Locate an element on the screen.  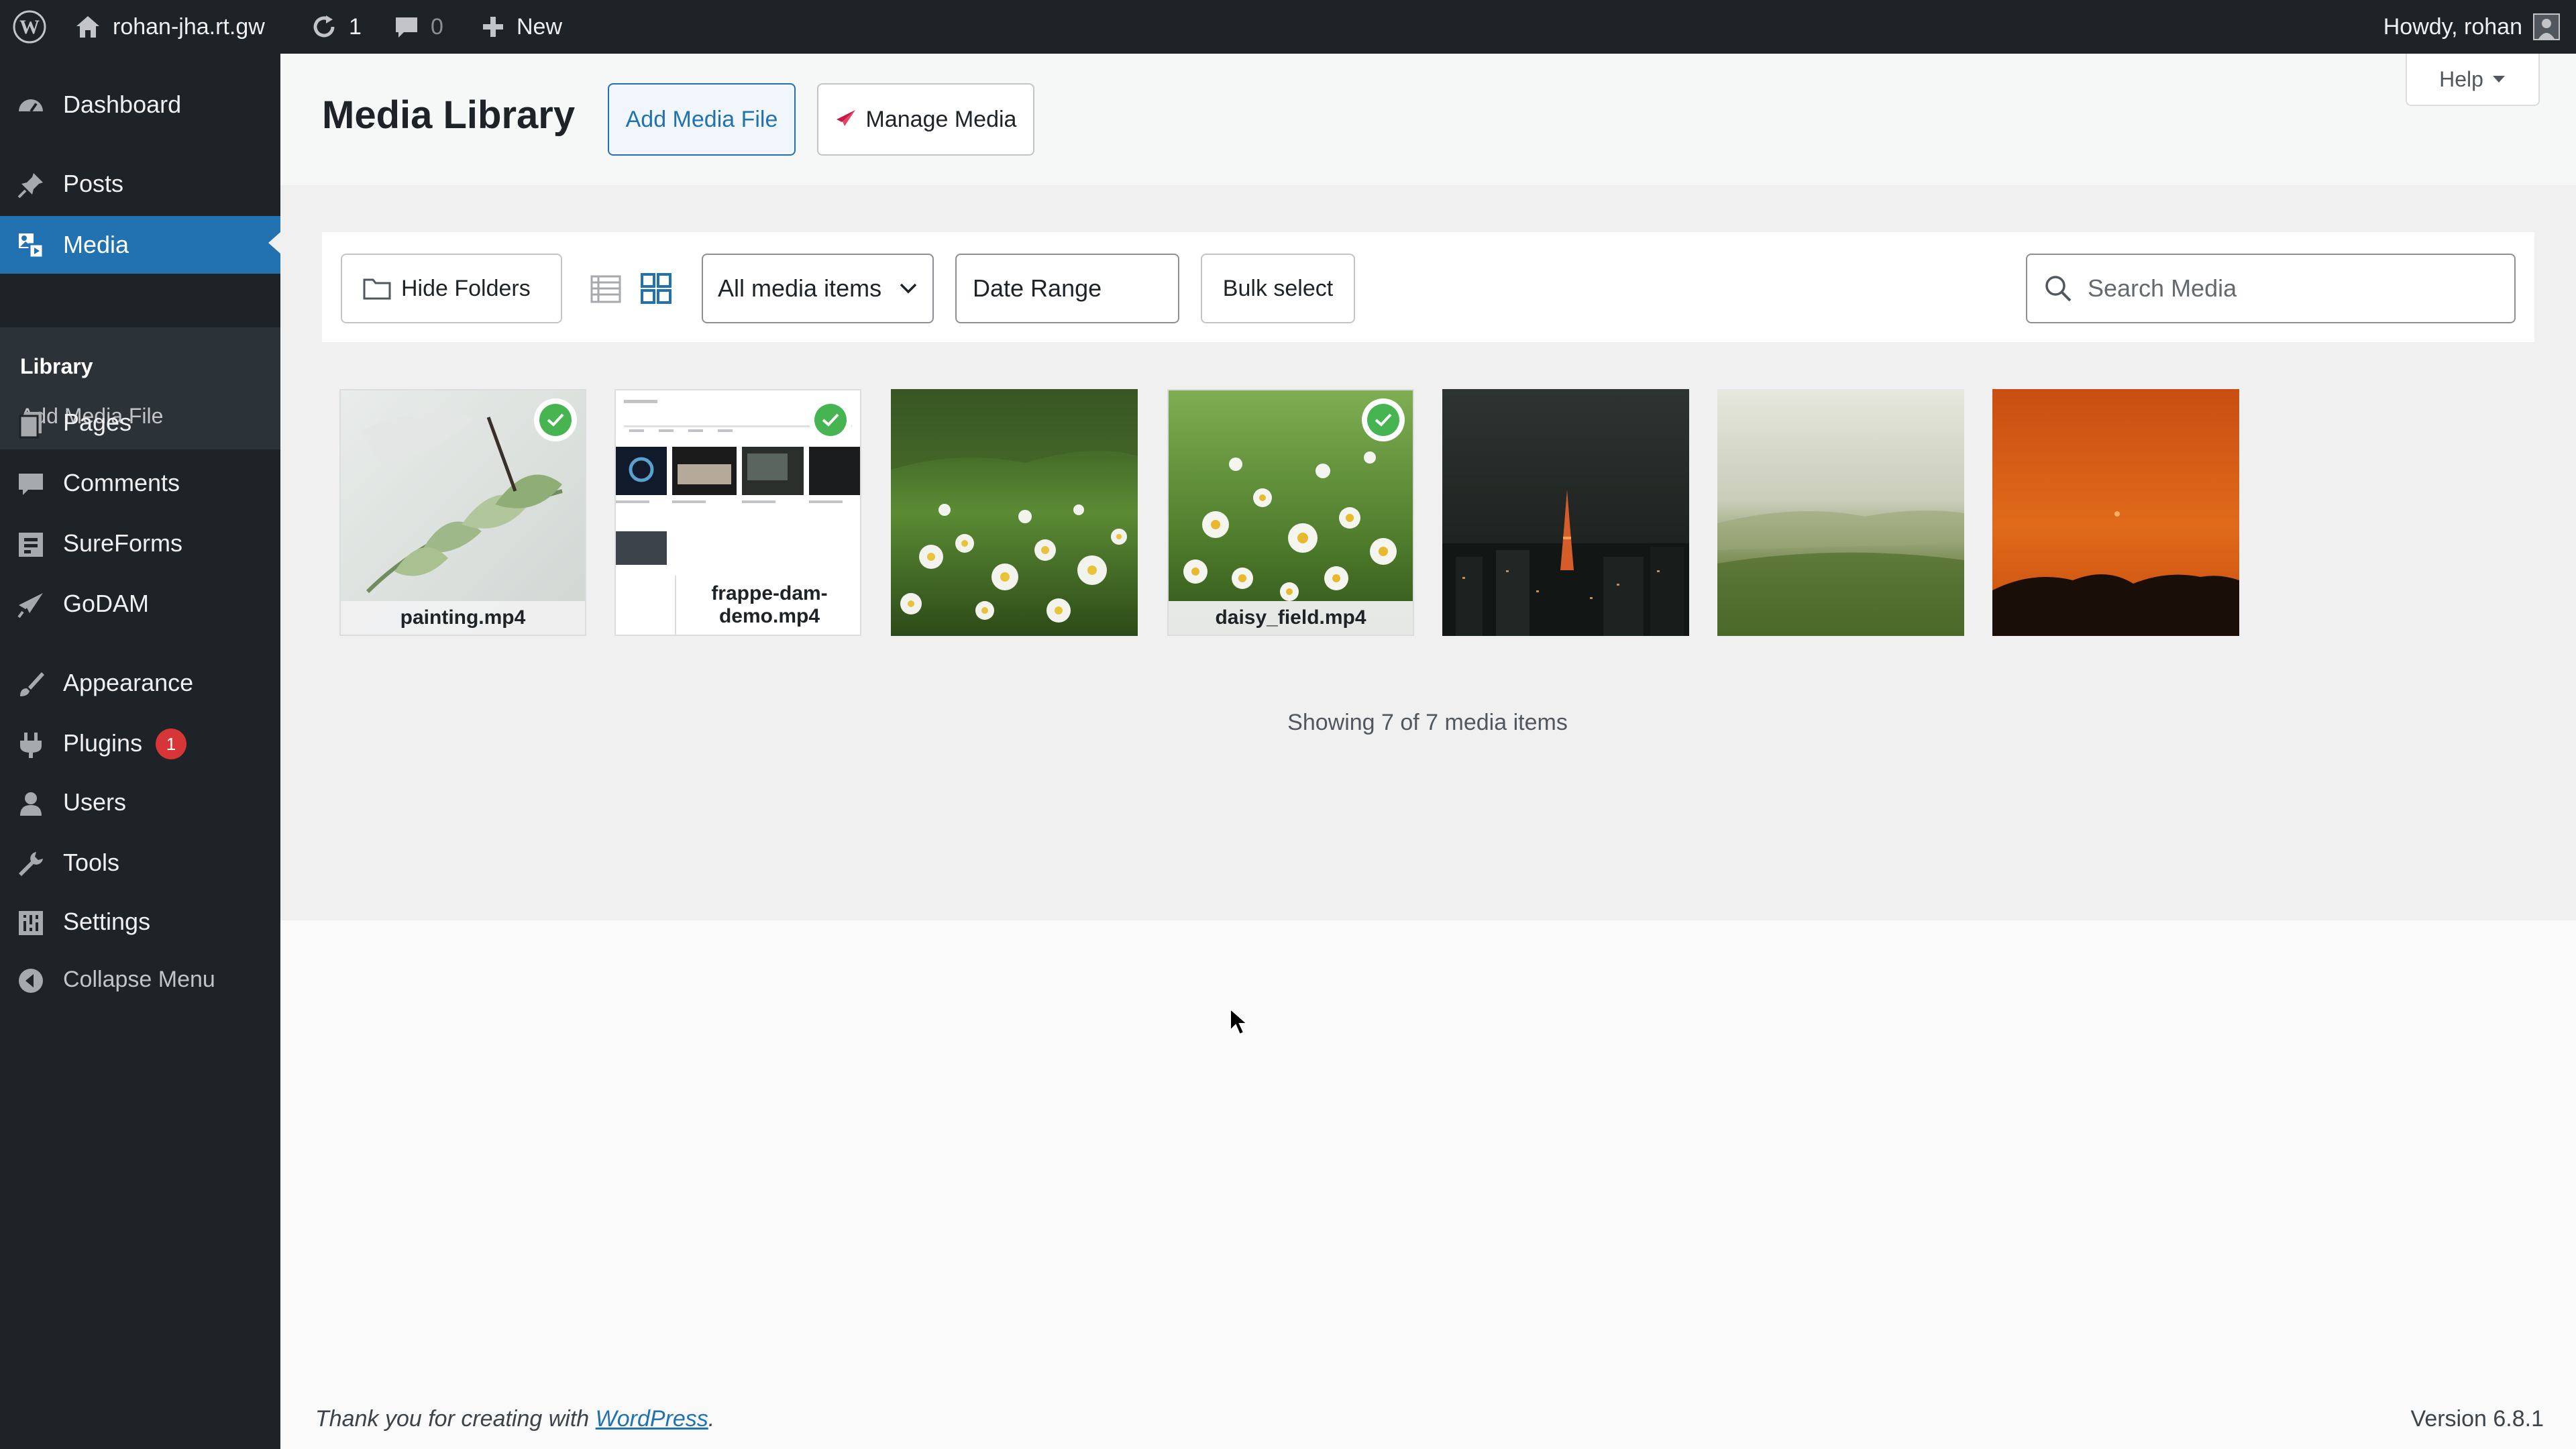
sidebar-collapse-menu: Collapse Menu is located at coordinates (140, 979).